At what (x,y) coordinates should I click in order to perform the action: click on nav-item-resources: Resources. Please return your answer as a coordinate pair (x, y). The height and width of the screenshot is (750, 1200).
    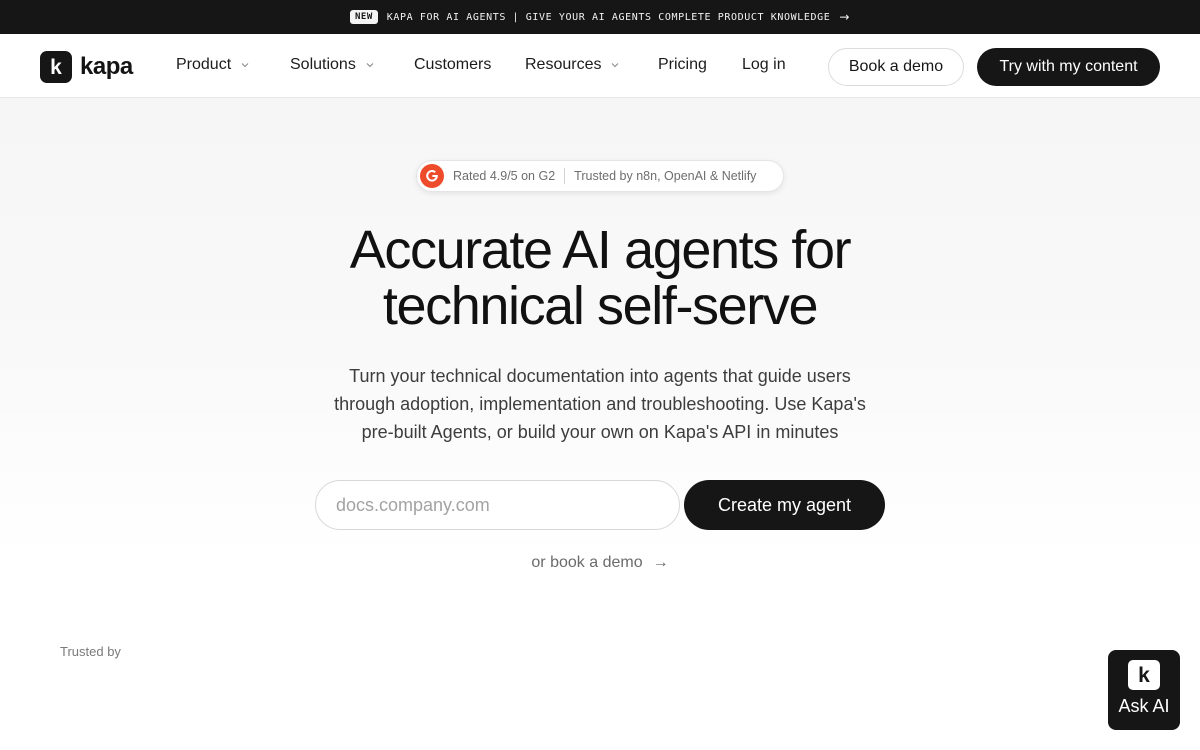
    Looking at the image, I should click on (572, 65).